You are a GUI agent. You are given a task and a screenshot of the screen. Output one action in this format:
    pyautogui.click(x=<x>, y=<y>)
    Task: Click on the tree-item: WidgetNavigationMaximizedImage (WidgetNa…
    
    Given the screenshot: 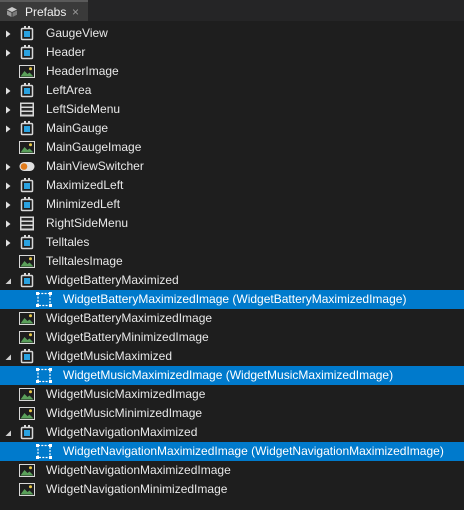 What is the action you would take?
    pyautogui.click(x=232, y=451)
    